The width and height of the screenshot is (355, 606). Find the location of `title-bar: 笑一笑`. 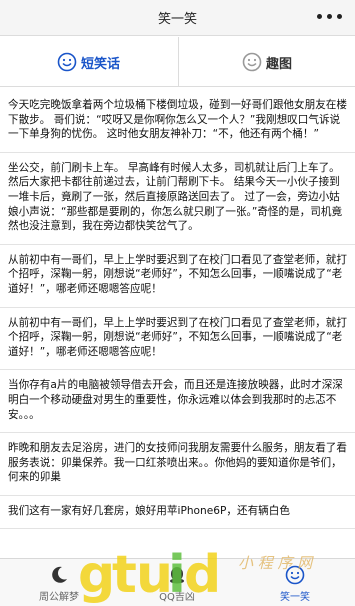

title-bar: 笑一笑 is located at coordinates (177, 18).